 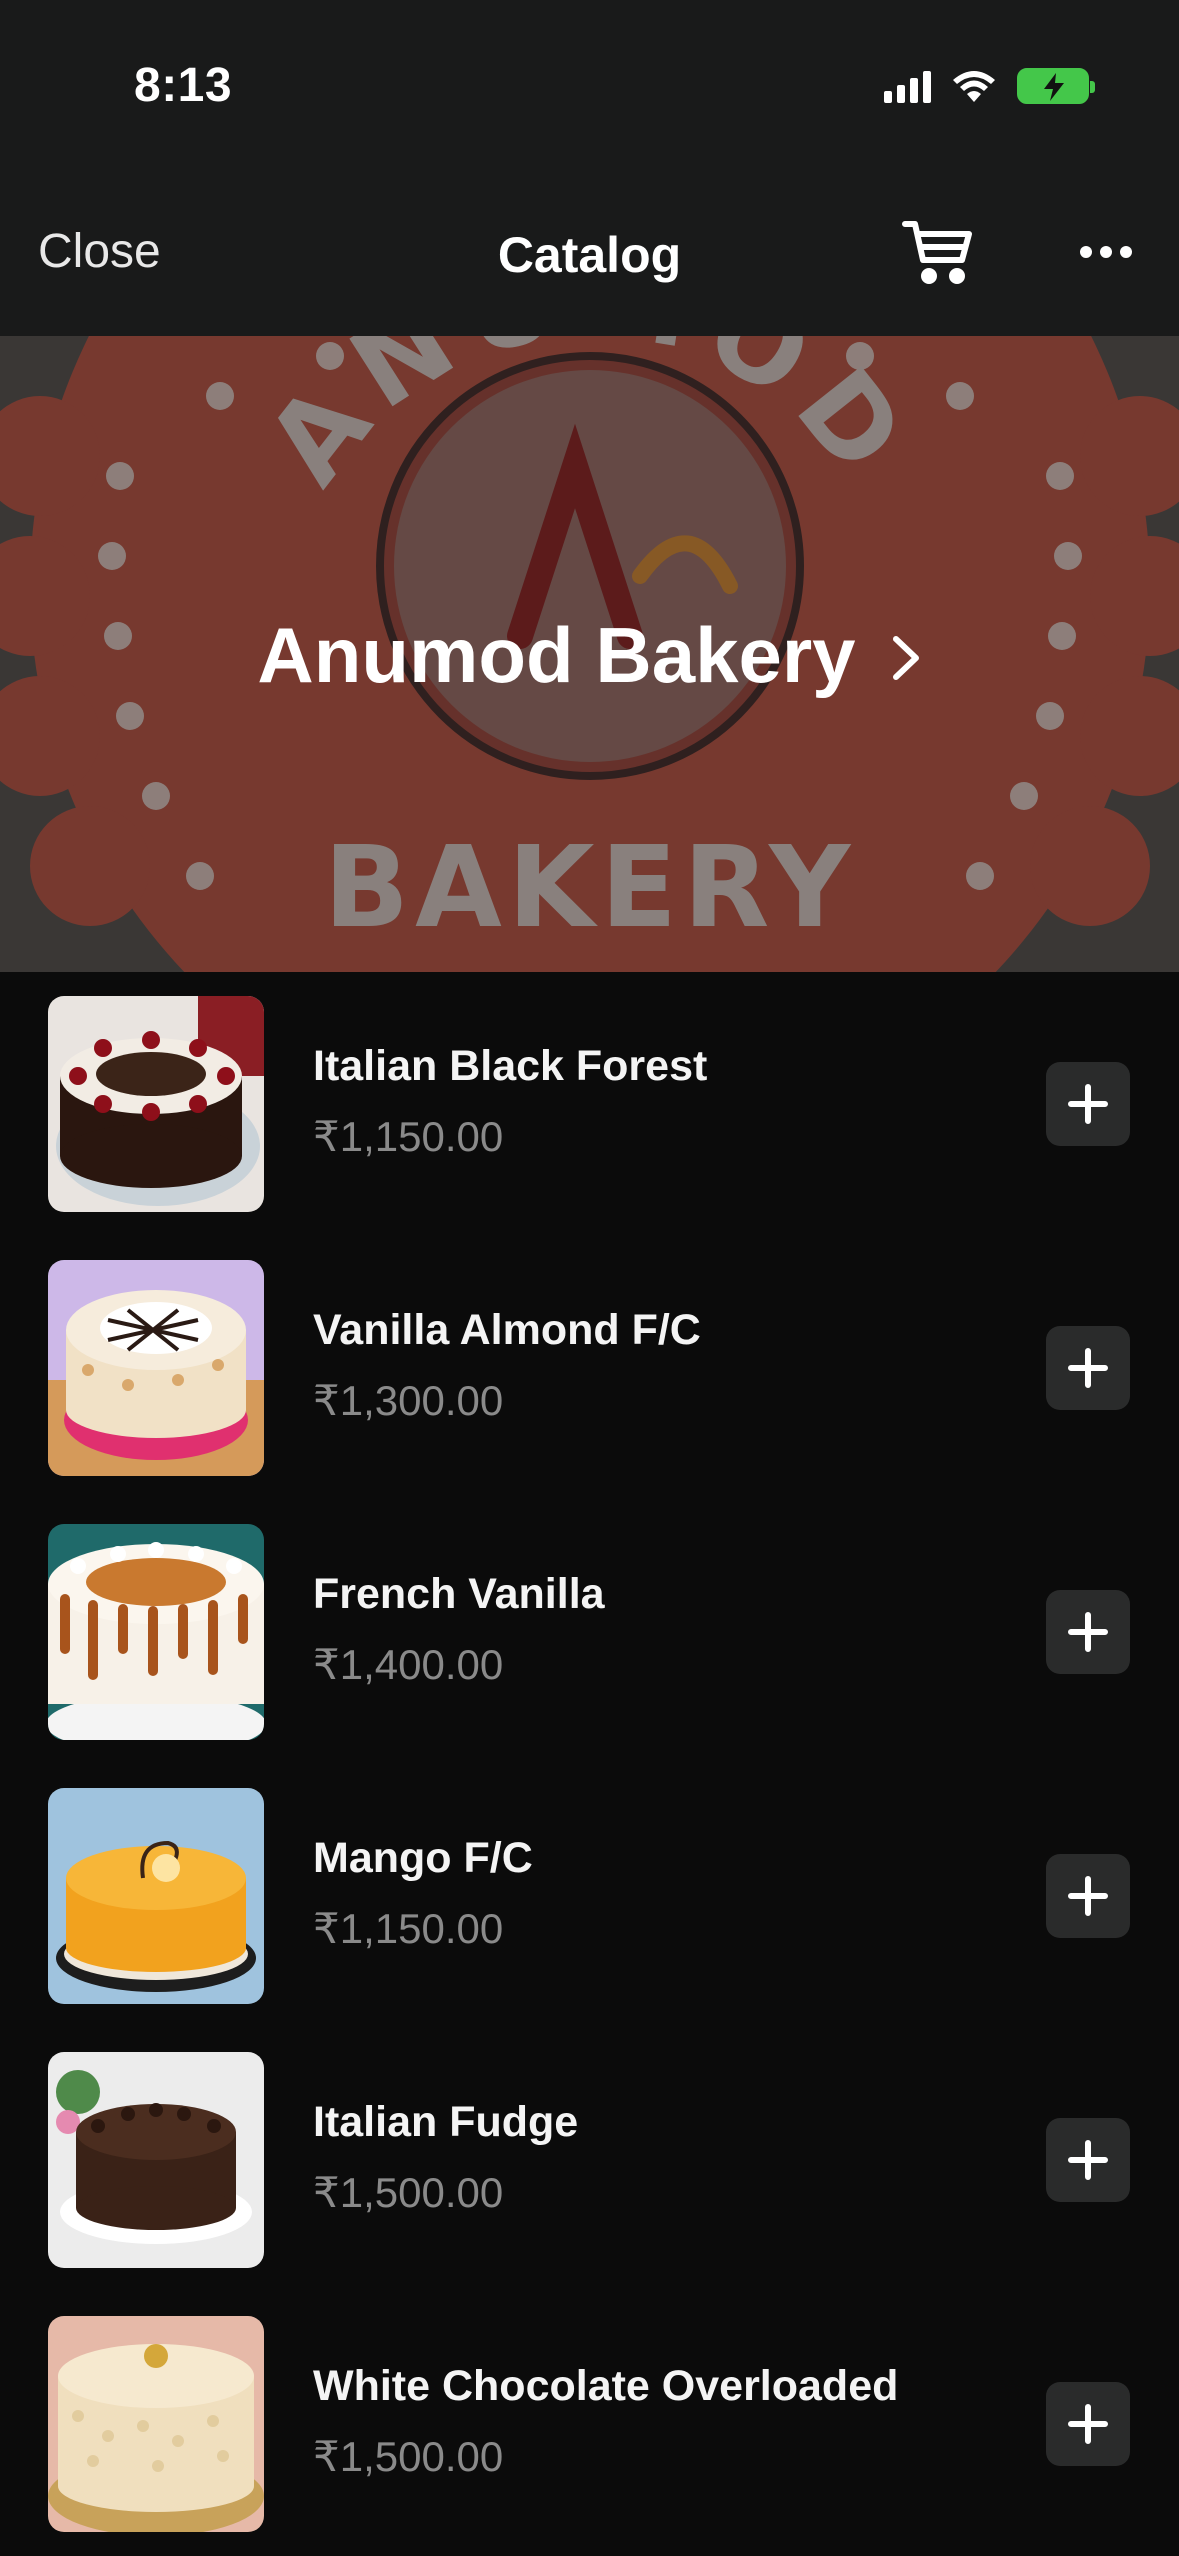 What do you see at coordinates (156, 1104) in the screenshot?
I see `black-forest-cake-photo` at bounding box center [156, 1104].